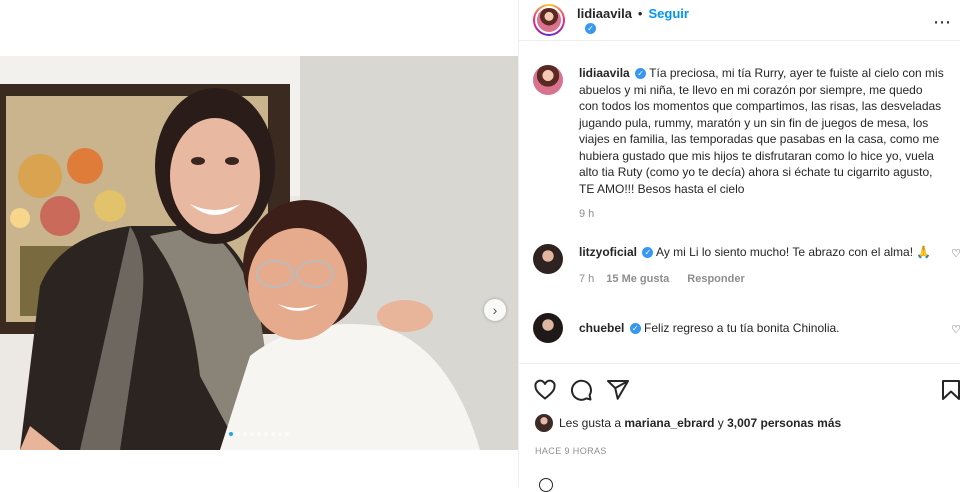 The width and height of the screenshot is (960, 492). I want to click on bookmark-icon, so click(949, 390).